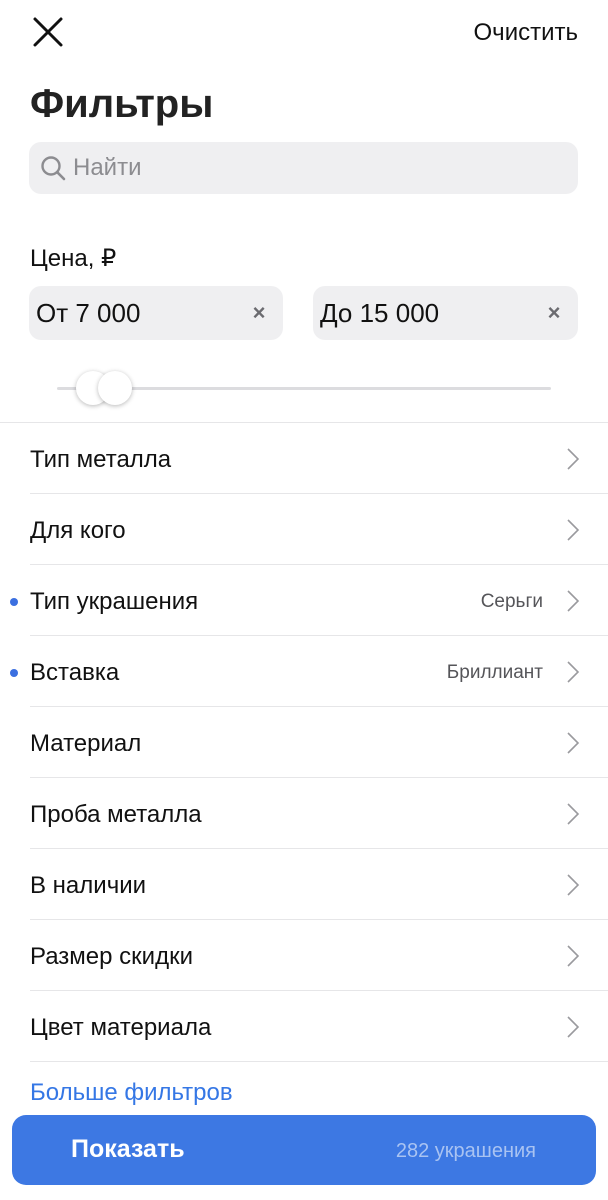  I want to click on clear-price-from-icon: ×, so click(259, 313).